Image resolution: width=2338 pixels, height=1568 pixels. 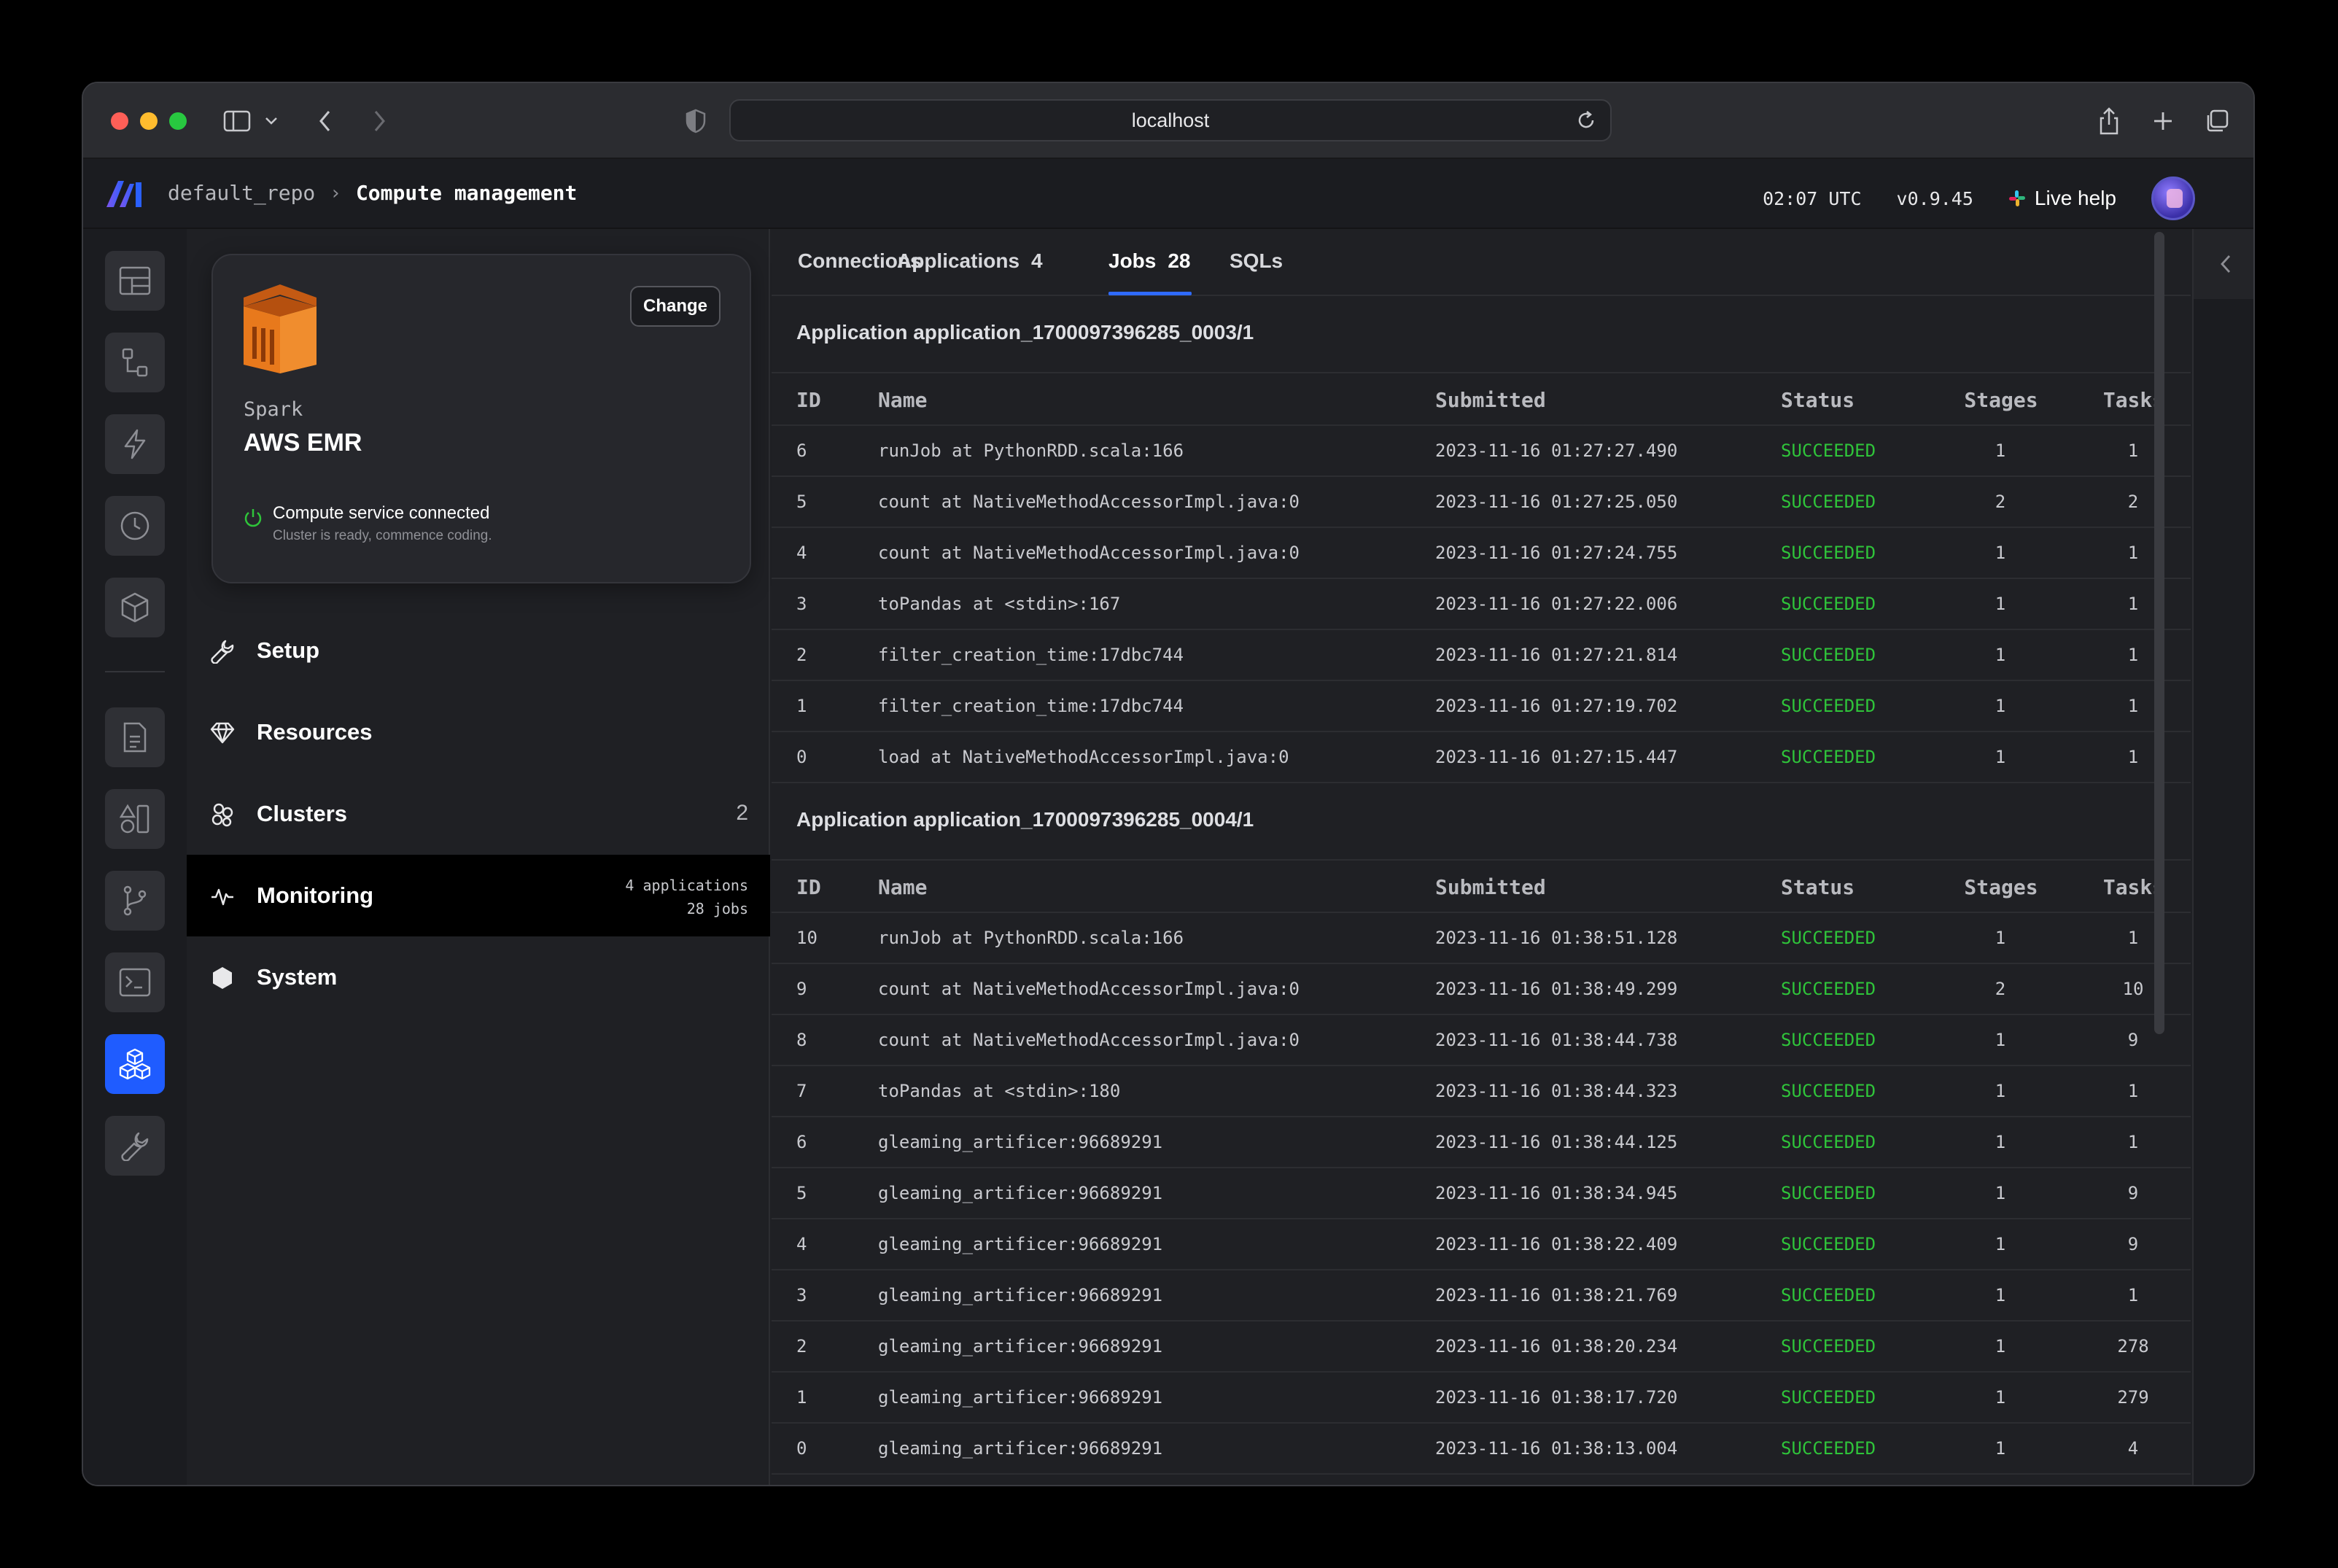 What do you see at coordinates (124, 195) in the screenshot?
I see `mage-logo-icon` at bounding box center [124, 195].